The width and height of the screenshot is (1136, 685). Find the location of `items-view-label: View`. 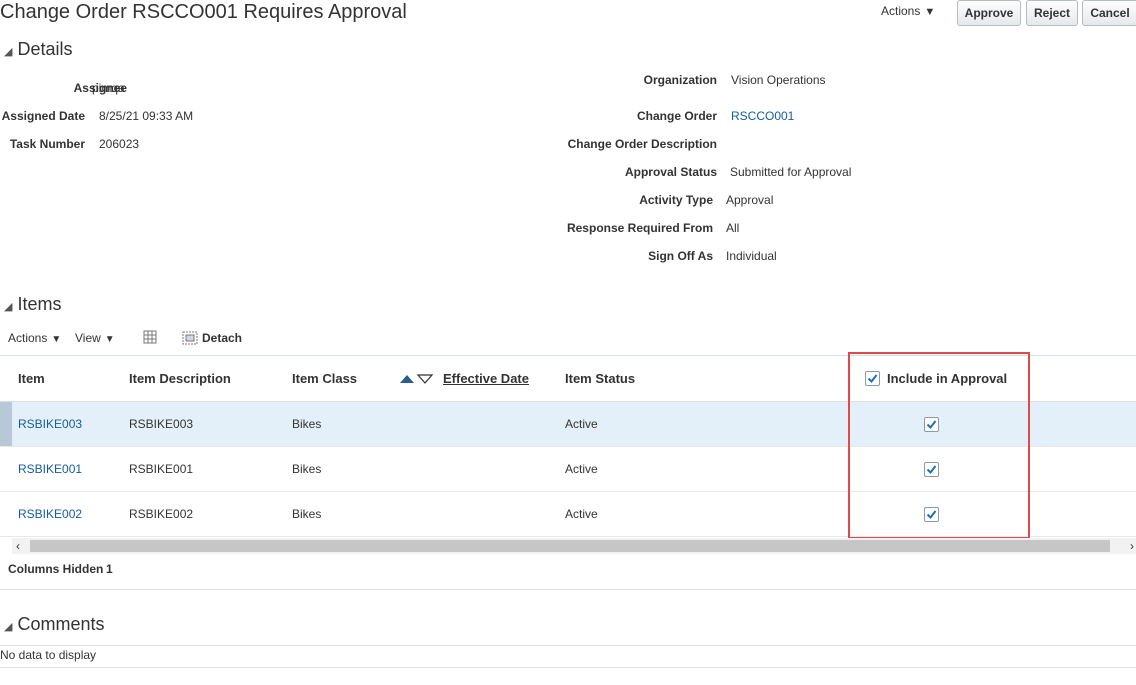

items-view-label: View is located at coordinates (88, 338).